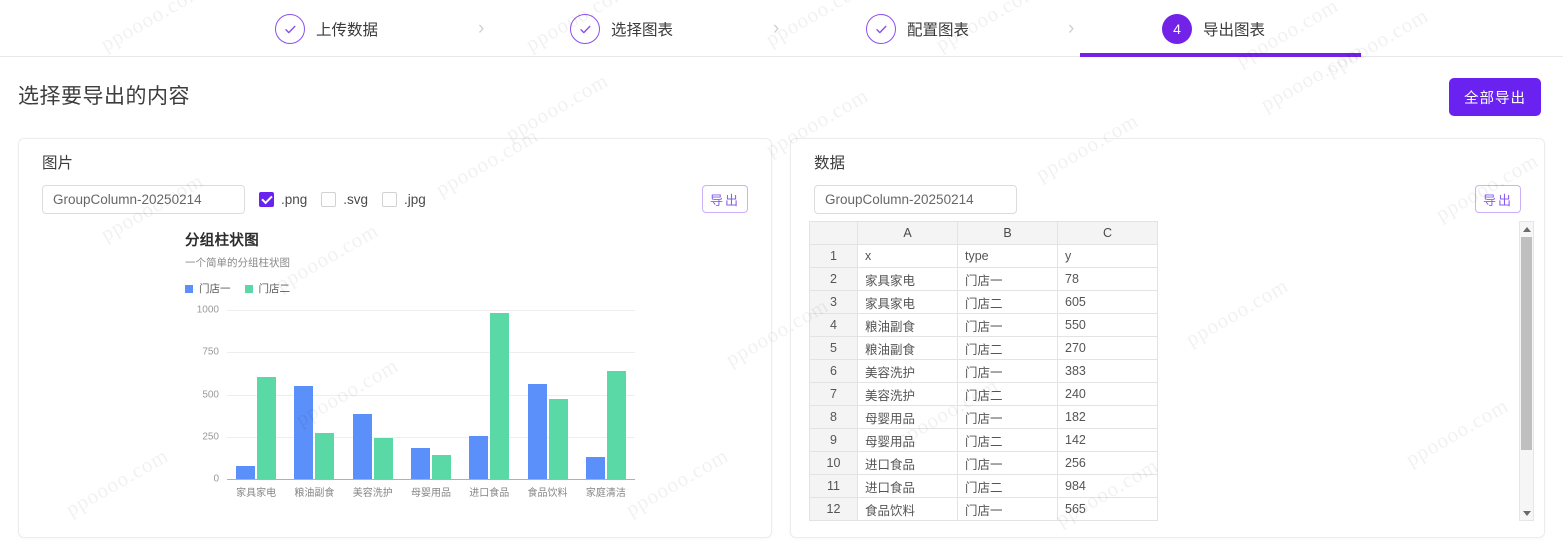 This screenshot has height=547, width=1563. What do you see at coordinates (430, 493) in the screenshot?
I see `x-axis-label: 母婴用品` at bounding box center [430, 493].